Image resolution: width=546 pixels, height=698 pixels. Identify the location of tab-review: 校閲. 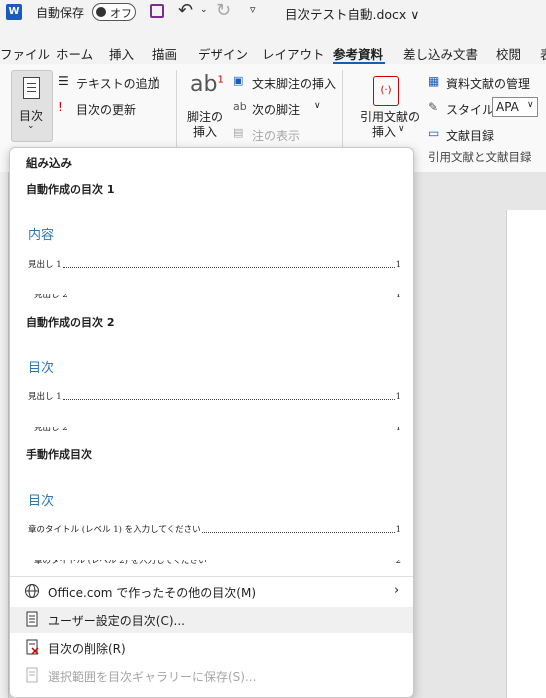
(508, 53).